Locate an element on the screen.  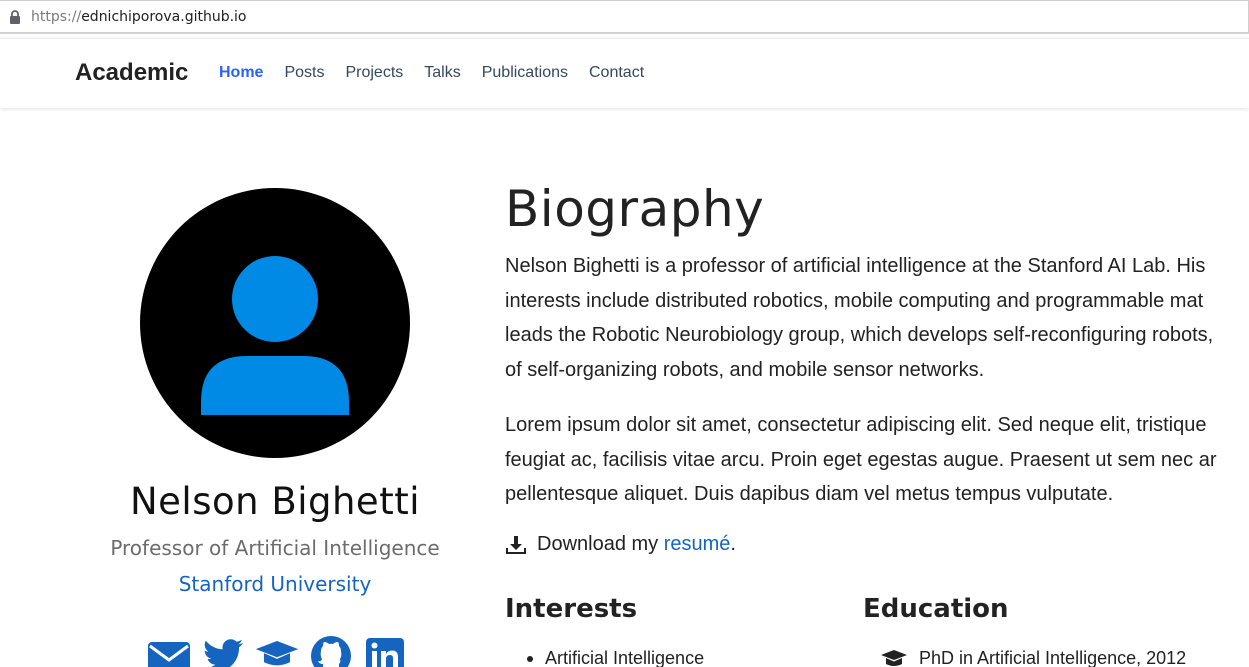
nav-link-contact: Contact is located at coordinates (616, 73).